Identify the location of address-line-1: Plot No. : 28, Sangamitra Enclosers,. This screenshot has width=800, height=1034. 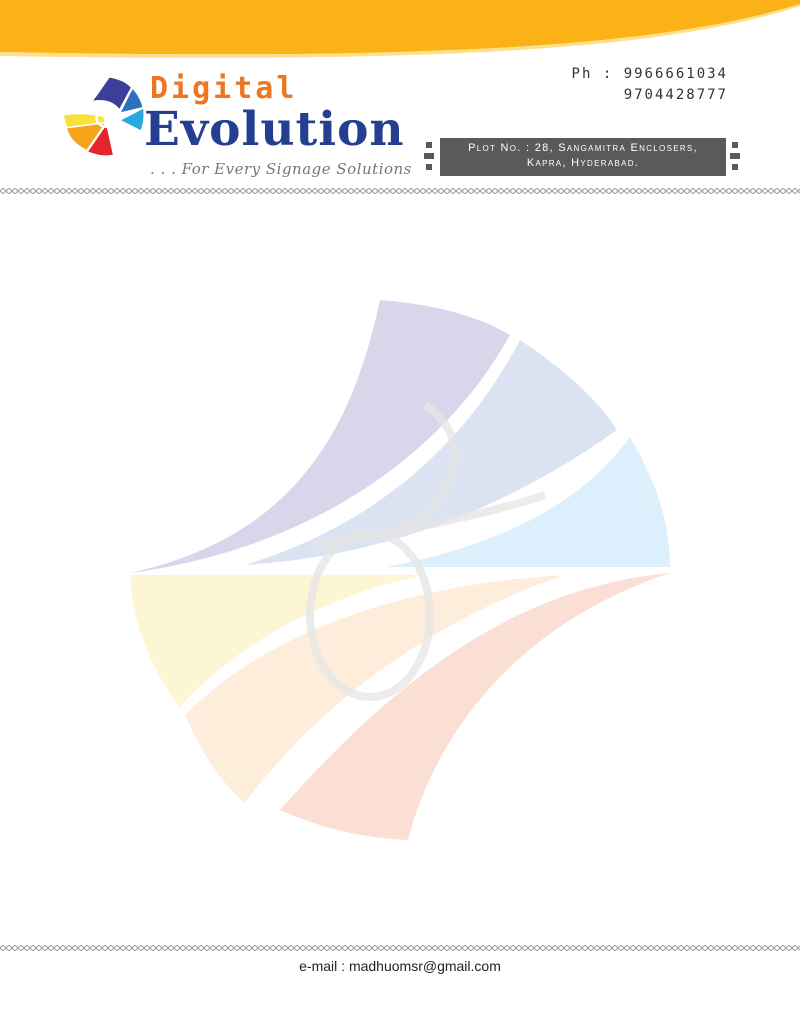
(583, 148).